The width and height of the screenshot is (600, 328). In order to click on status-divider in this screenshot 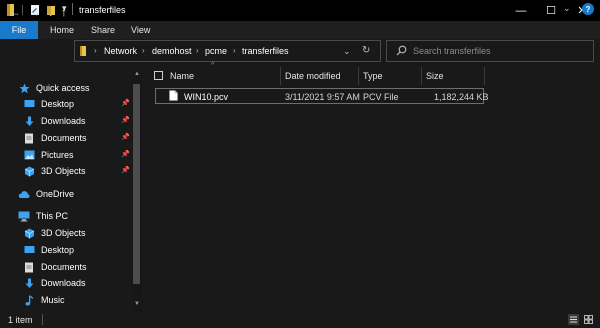, I will do `click(42, 319)`.